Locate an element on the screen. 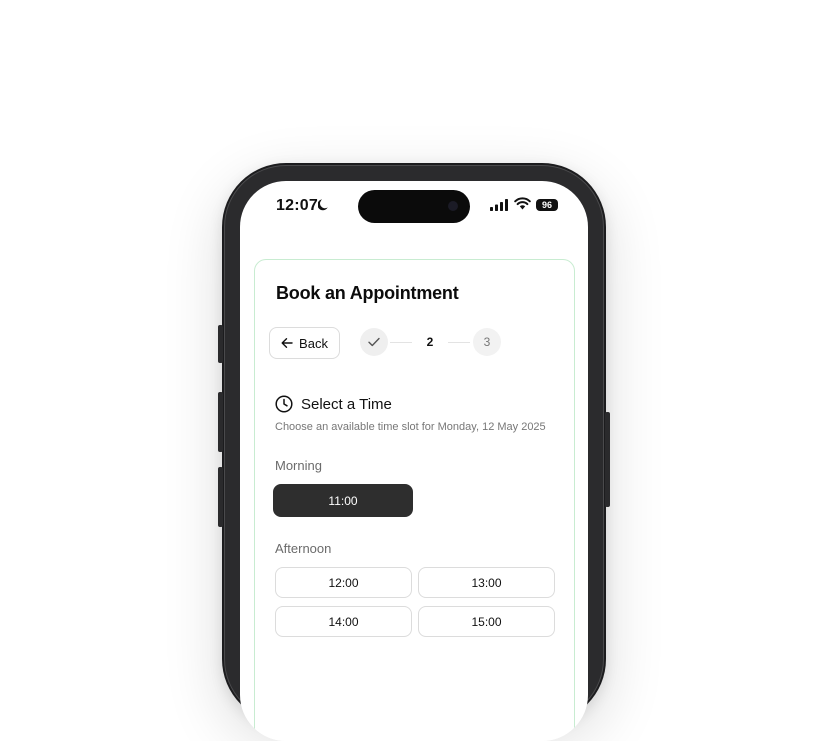 This screenshot has height=741, width=828. volume-down-button is located at coordinates (220, 497).